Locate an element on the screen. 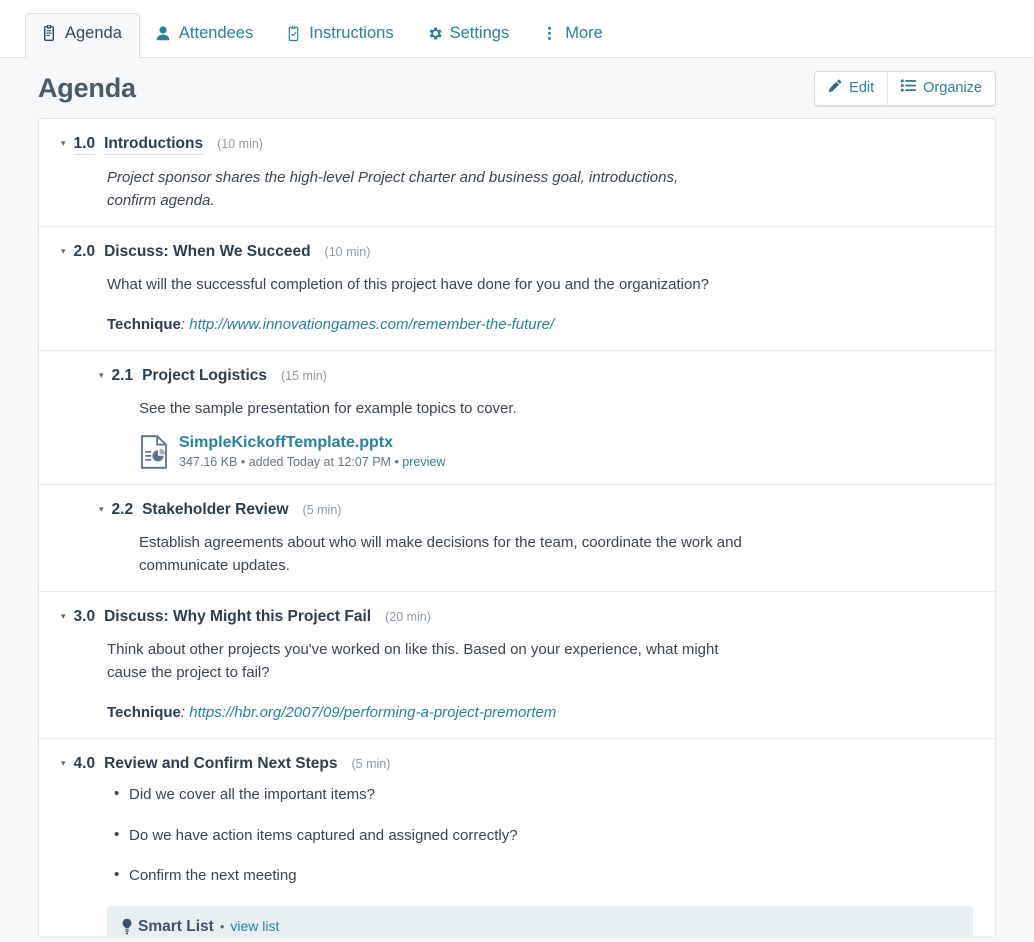 The image size is (1034, 942). view-list-link: view list is located at coordinates (254, 926).